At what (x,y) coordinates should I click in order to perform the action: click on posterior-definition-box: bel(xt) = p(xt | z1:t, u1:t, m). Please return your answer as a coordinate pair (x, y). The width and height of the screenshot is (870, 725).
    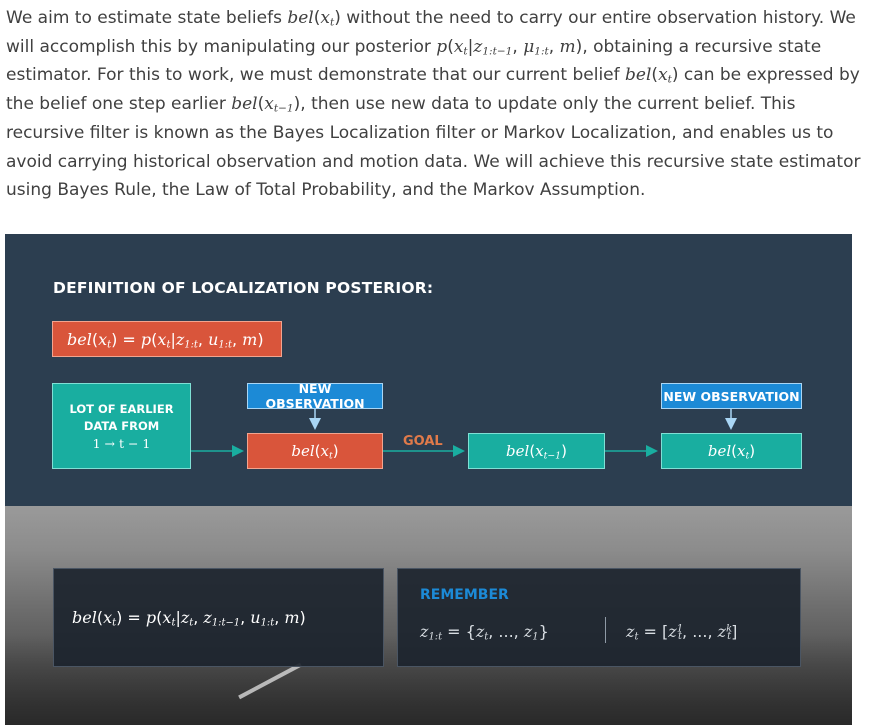
    Looking at the image, I should click on (167, 339).